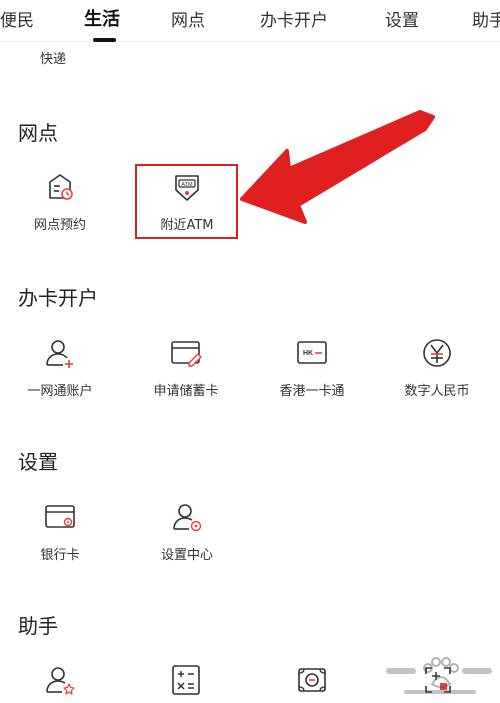  What do you see at coordinates (60, 201) in the screenshot?
I see `branch-appointment-item: 网点预约` at bounding box center [60, 201].